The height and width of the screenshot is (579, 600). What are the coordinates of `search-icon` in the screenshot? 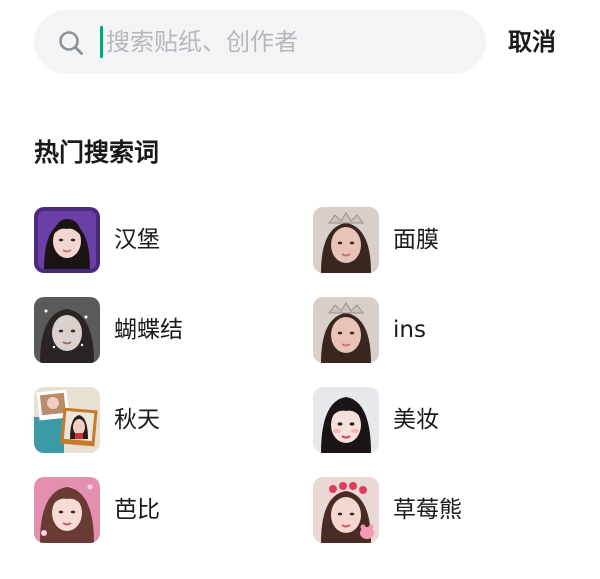 It's located at (71, 43).